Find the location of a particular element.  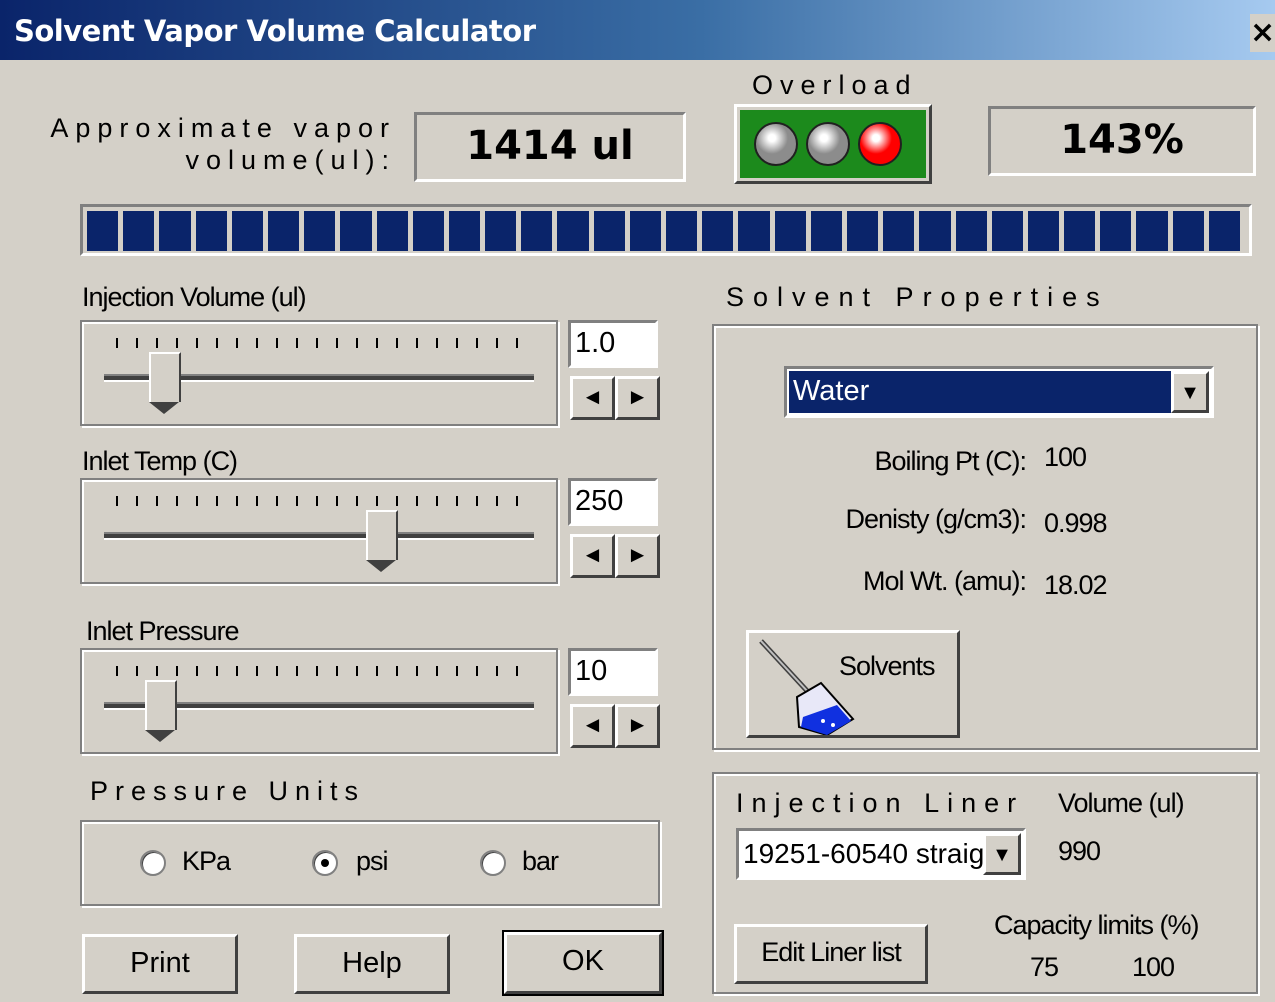

liner-volume-label: Volume (ul) is located at coordinates (1121, 803).